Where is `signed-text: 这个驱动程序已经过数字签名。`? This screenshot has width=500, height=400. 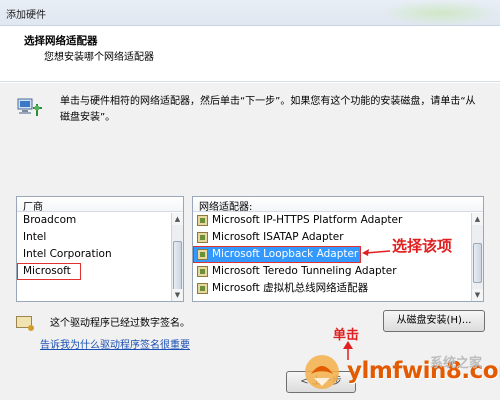 signed-text: 这个驱动程序已经过数字签名。 is located at coordinates (120, 323).